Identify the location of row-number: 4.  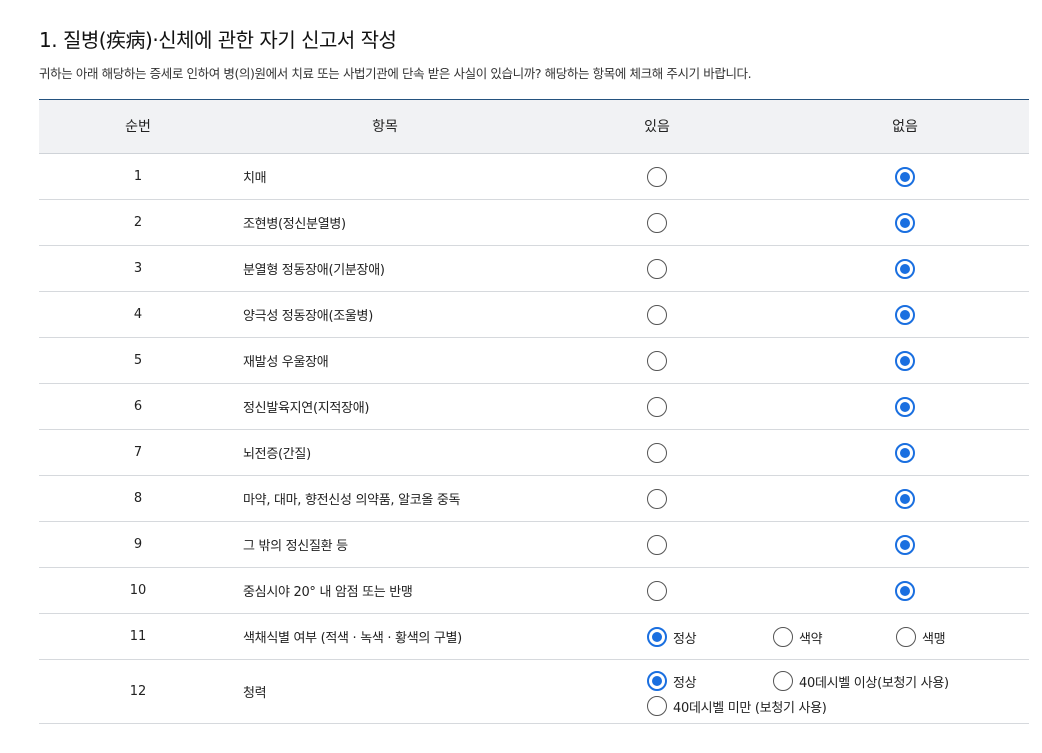
(138, 314).